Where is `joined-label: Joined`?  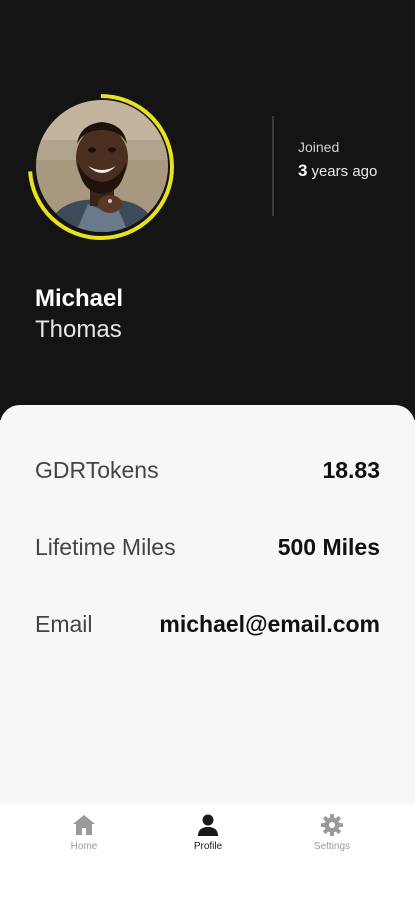 joined-label: Joined is located at coordinates (319, 147).